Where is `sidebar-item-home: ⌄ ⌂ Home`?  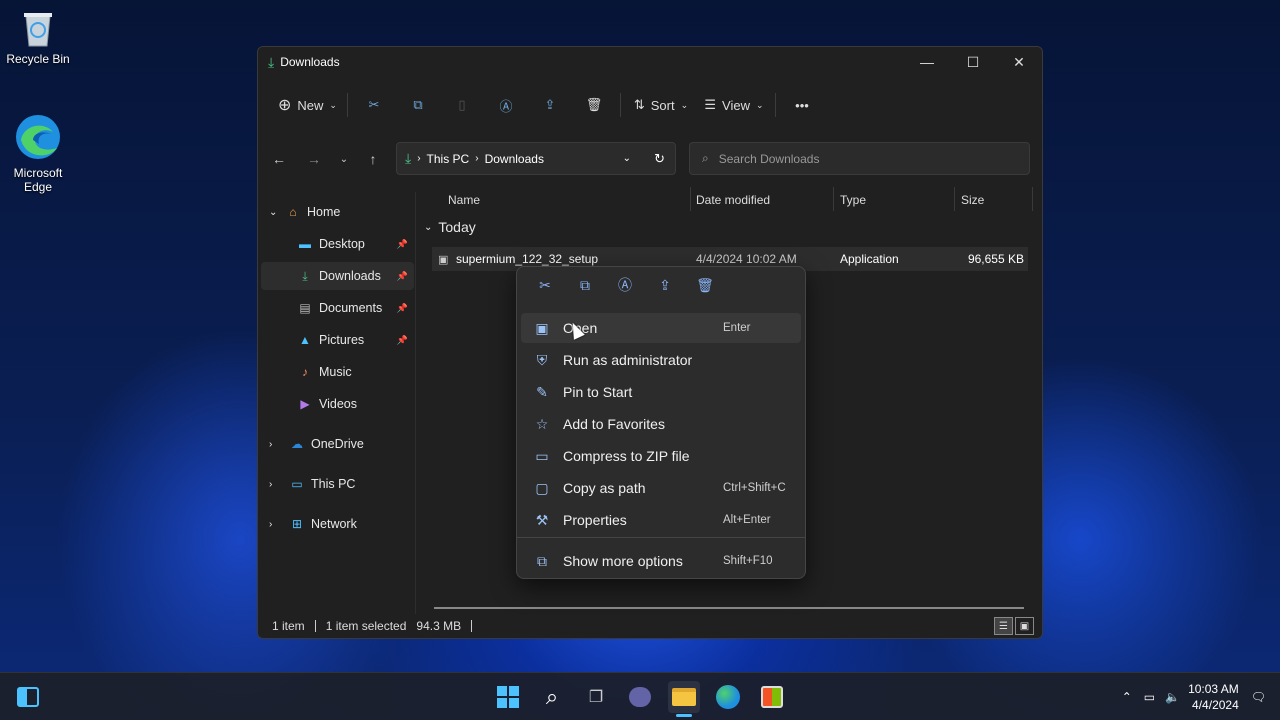
sidebar-item-home: ⌄ ⌂ Home is located at coordinates (337, 212).